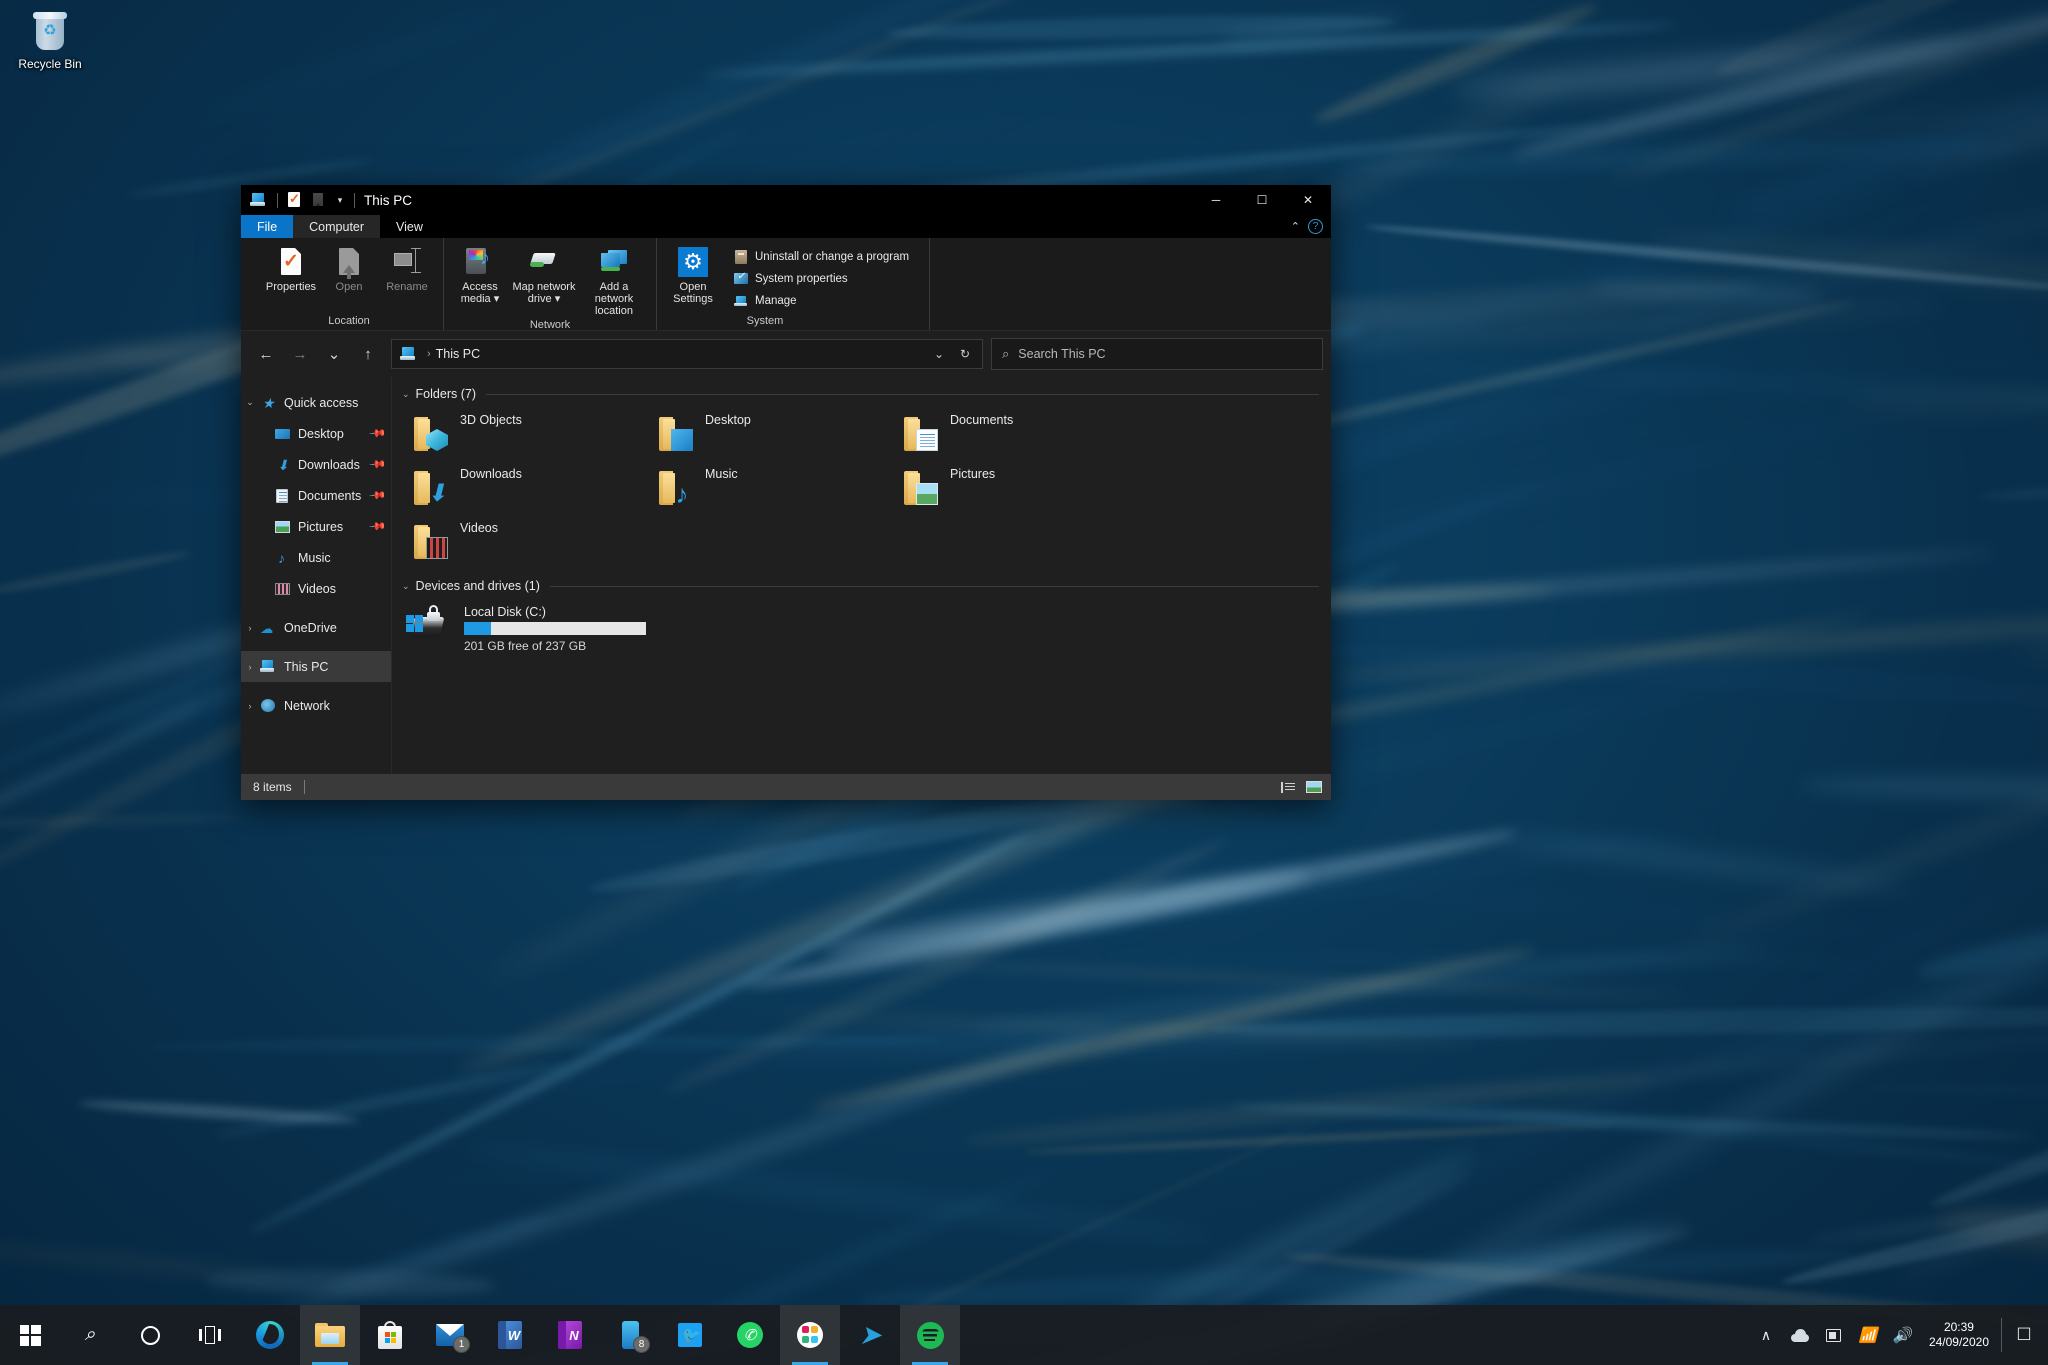 The width and height of the screenshot is (2048, 1365). What do you see at coordinates (250, 628) in the screenshot?
I see `onedrive-chevron-right-icon: ›` at bounding box center [250, 628].